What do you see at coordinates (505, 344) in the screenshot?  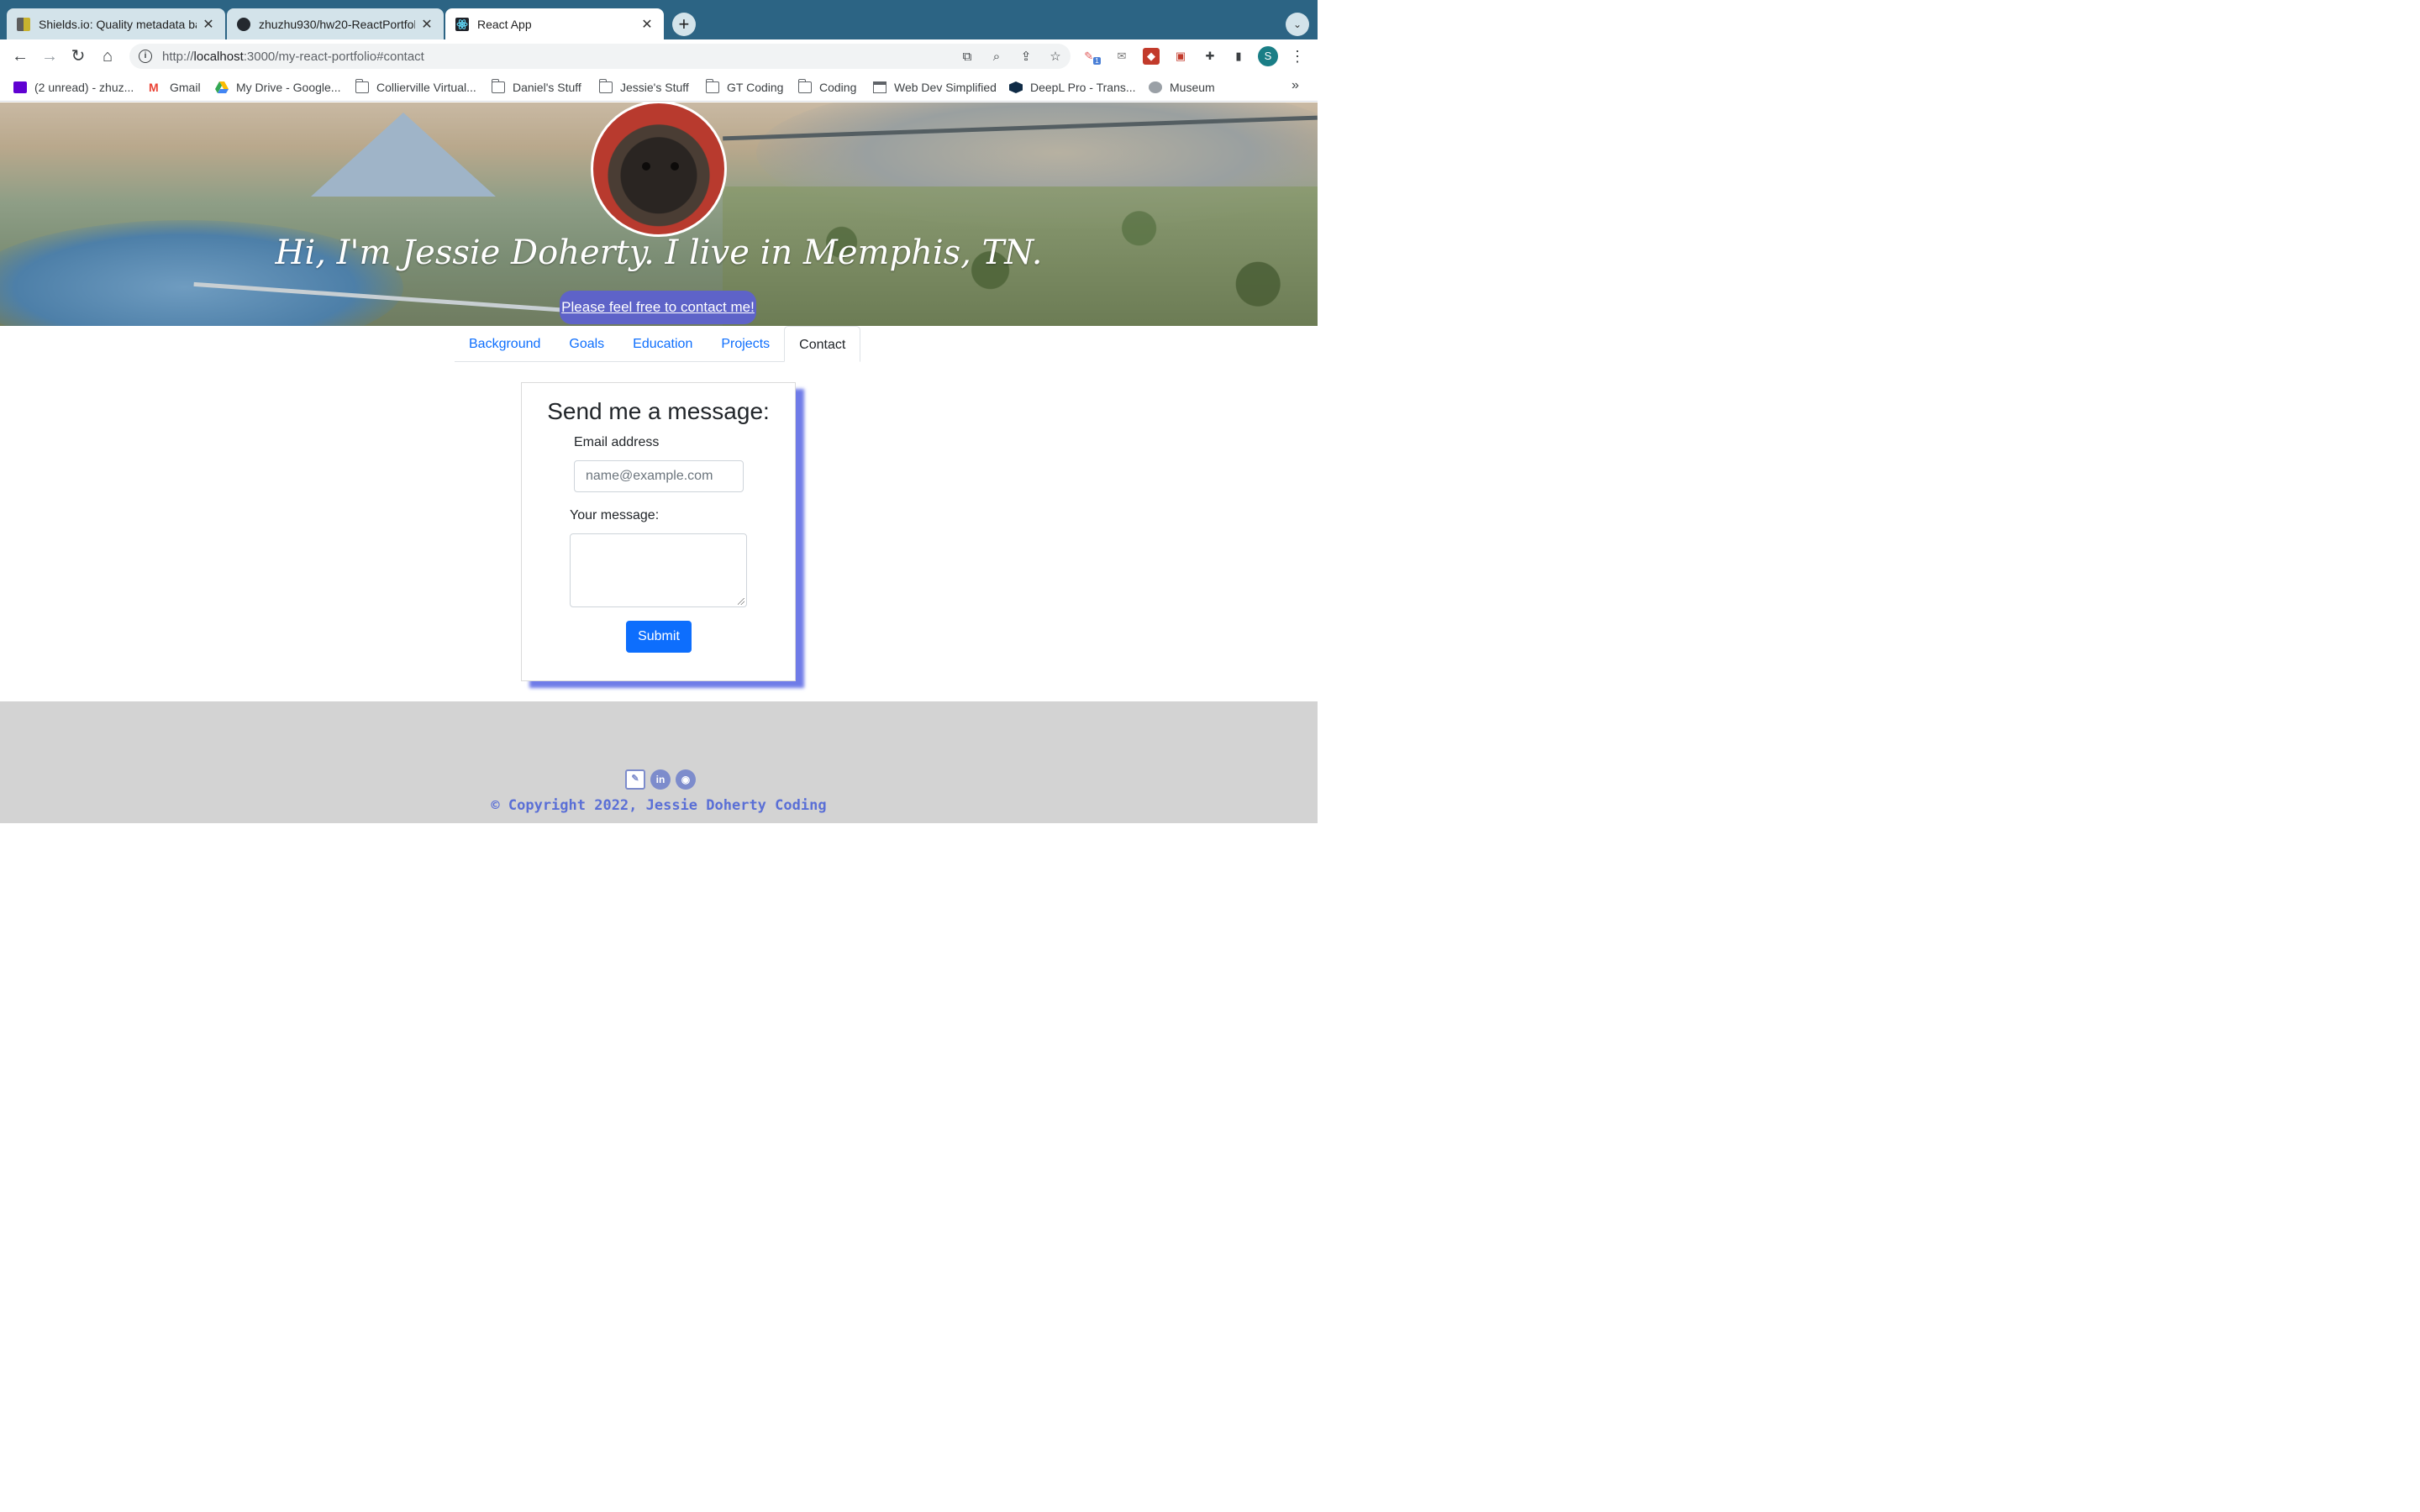 I see `tab-background: Background` at bounding box center [505, 344].